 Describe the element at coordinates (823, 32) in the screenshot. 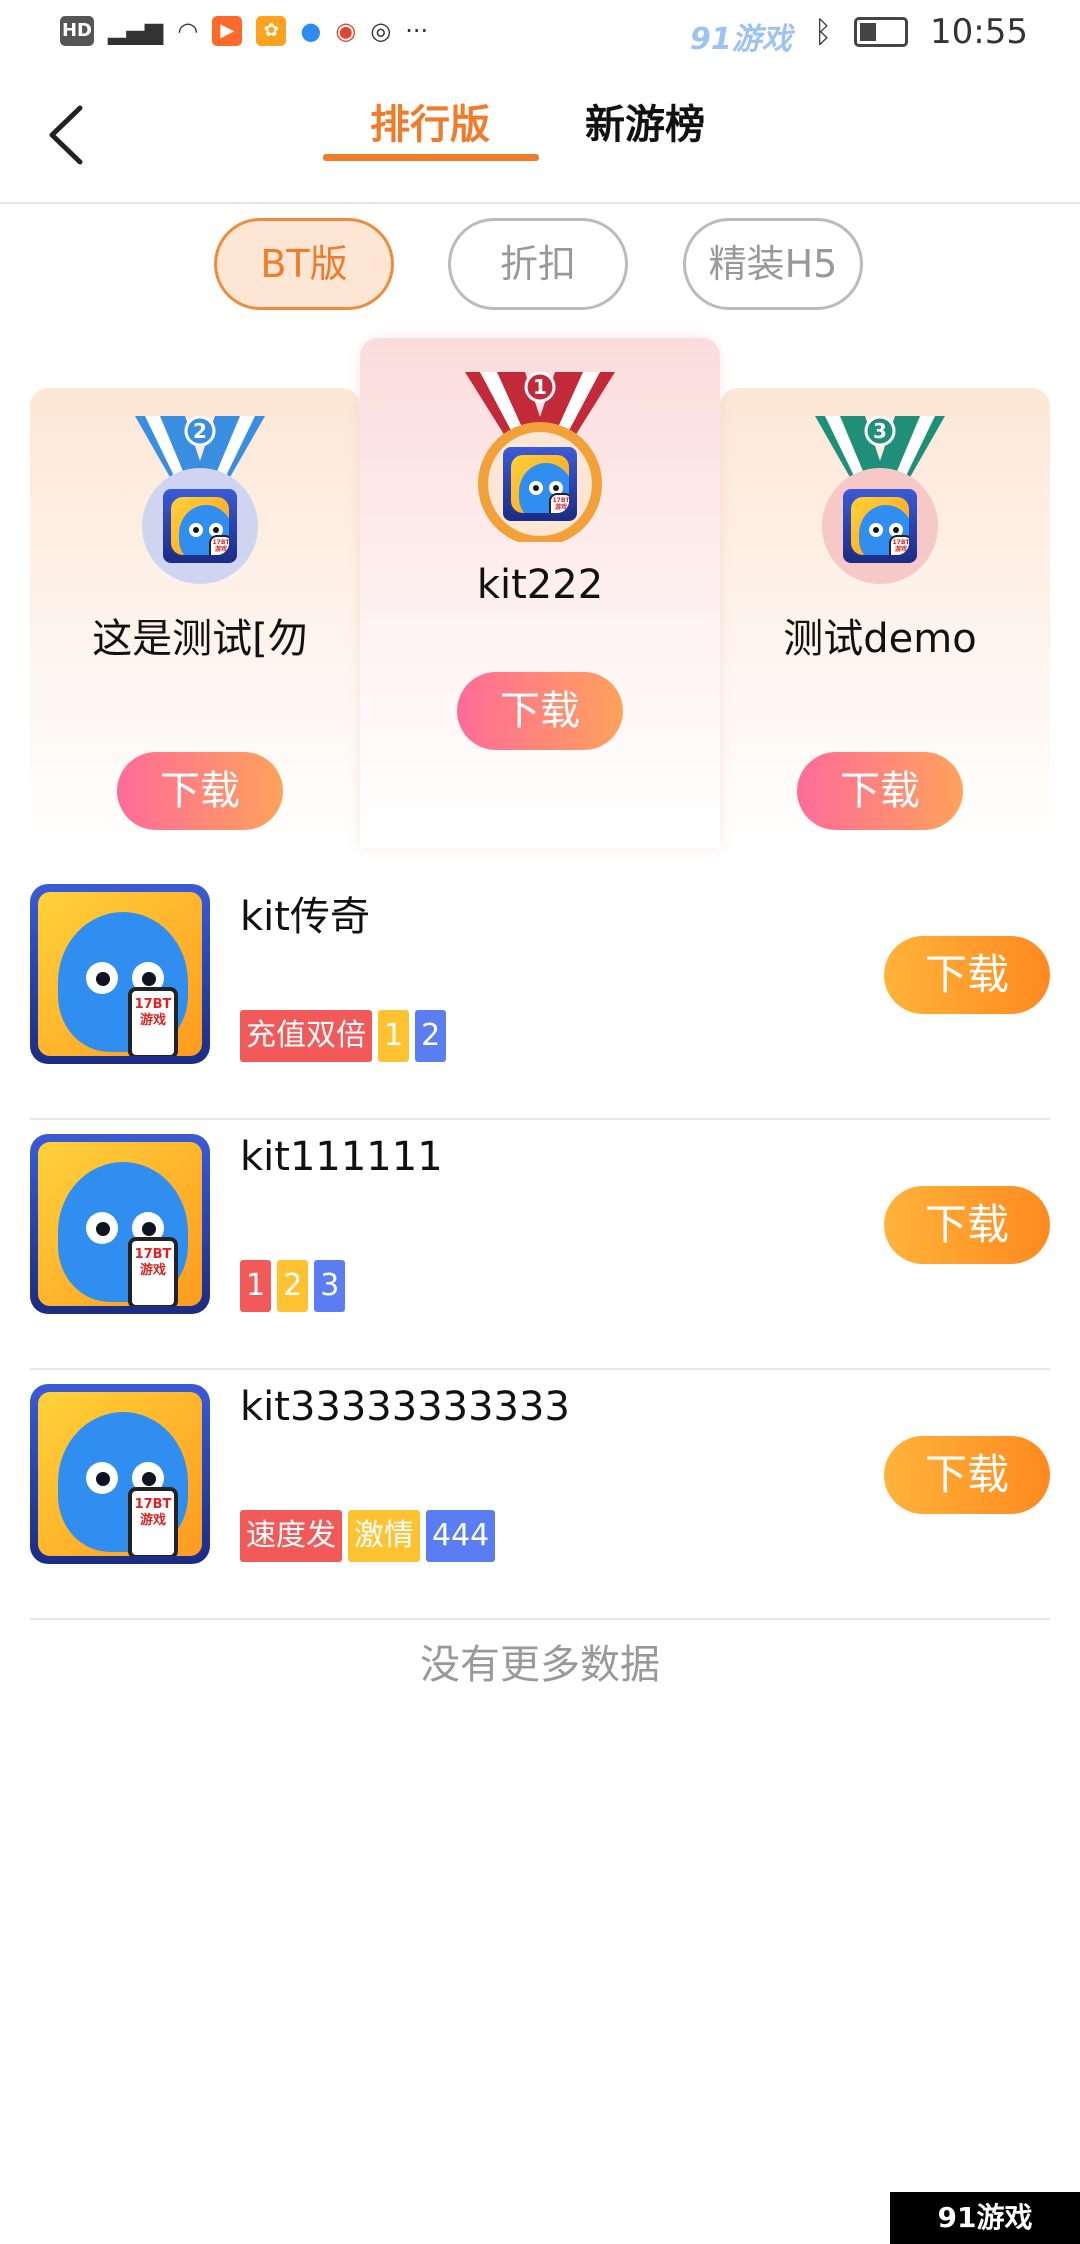

I see `bluetooth-icon: ᛒ` at that location.